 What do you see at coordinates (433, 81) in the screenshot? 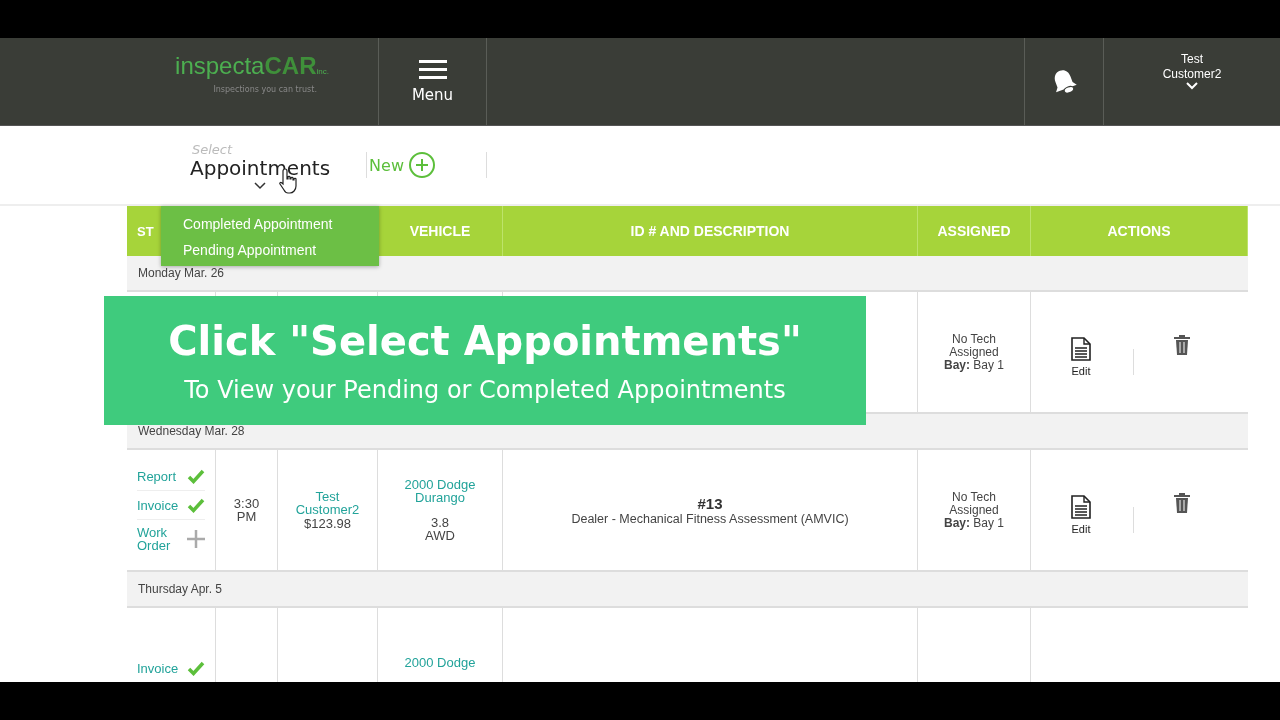
I see `menu-button: Menu` at bounding box center [433, 81].